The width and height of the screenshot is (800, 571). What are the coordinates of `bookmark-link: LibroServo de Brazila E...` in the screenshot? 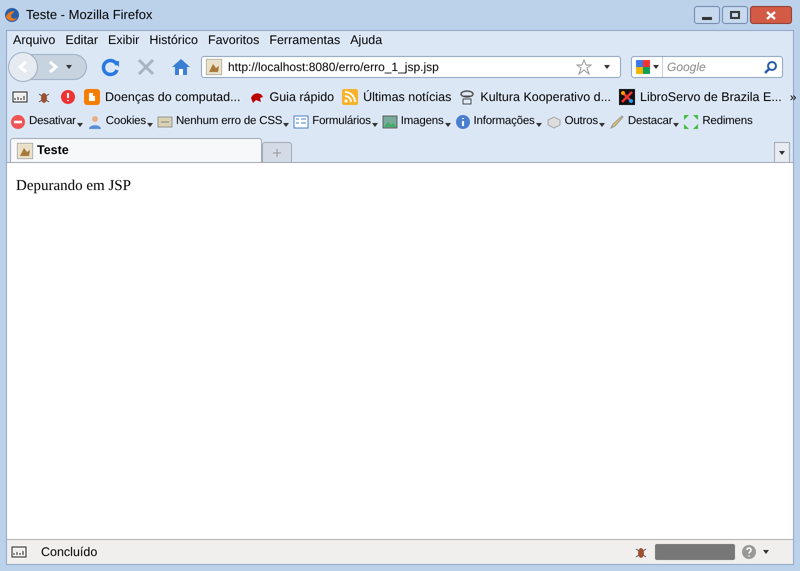 It's located at (711, 97).